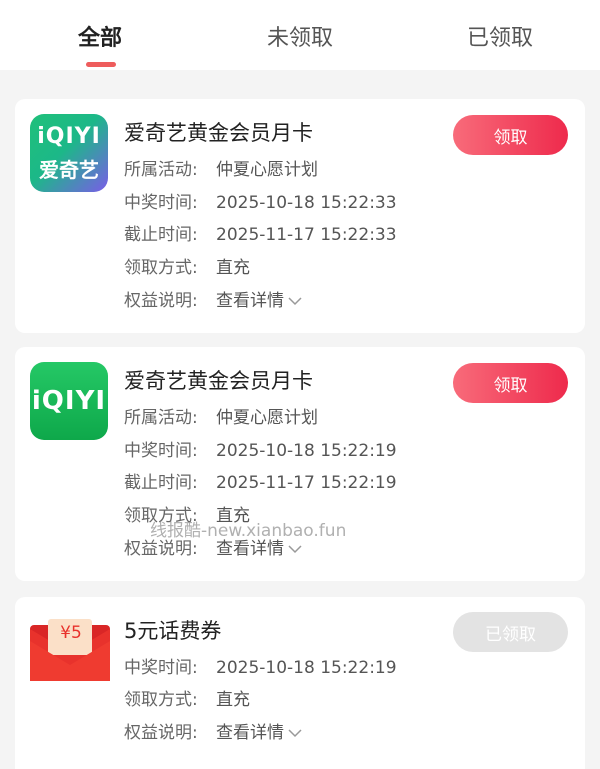  What do you see at coordinates (260, 483) in the screenshot?
I see `deadline-row: 截止时间: 2025-11-17 15:22:19` at bounding box center [260, 483].